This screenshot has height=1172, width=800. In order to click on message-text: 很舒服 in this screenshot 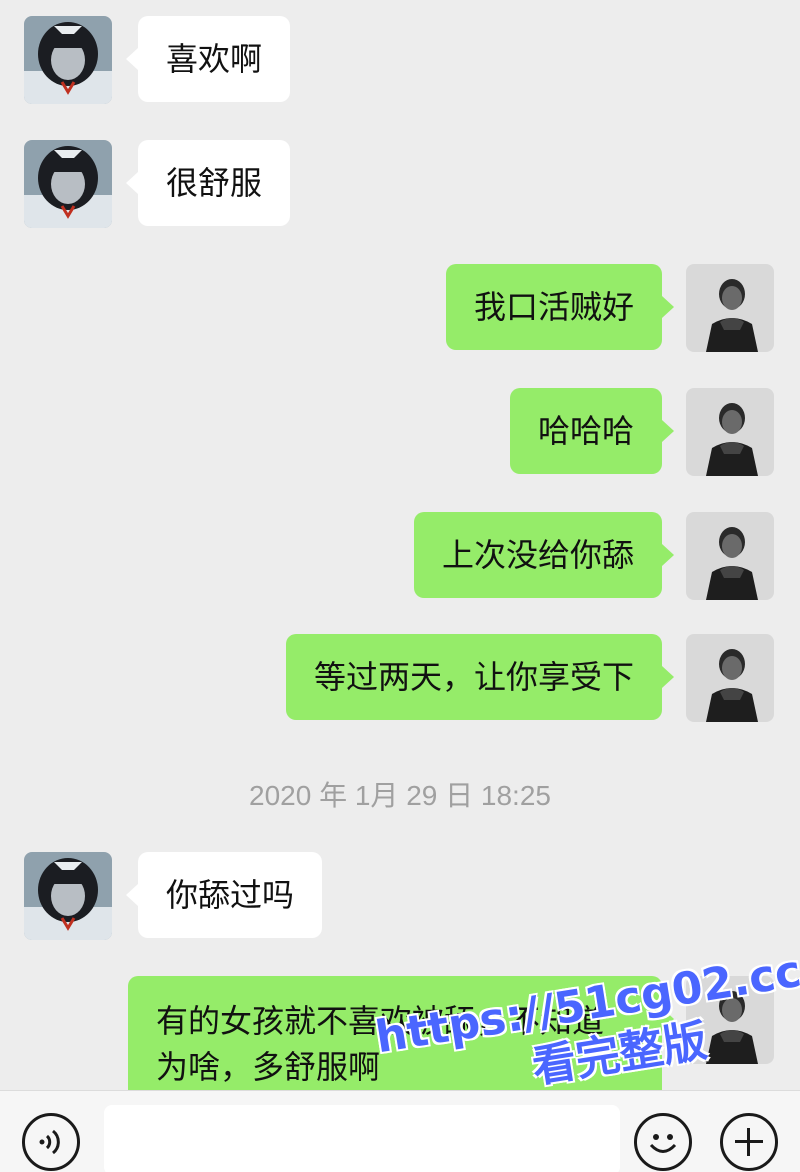, I will do `click(214, 183)`.